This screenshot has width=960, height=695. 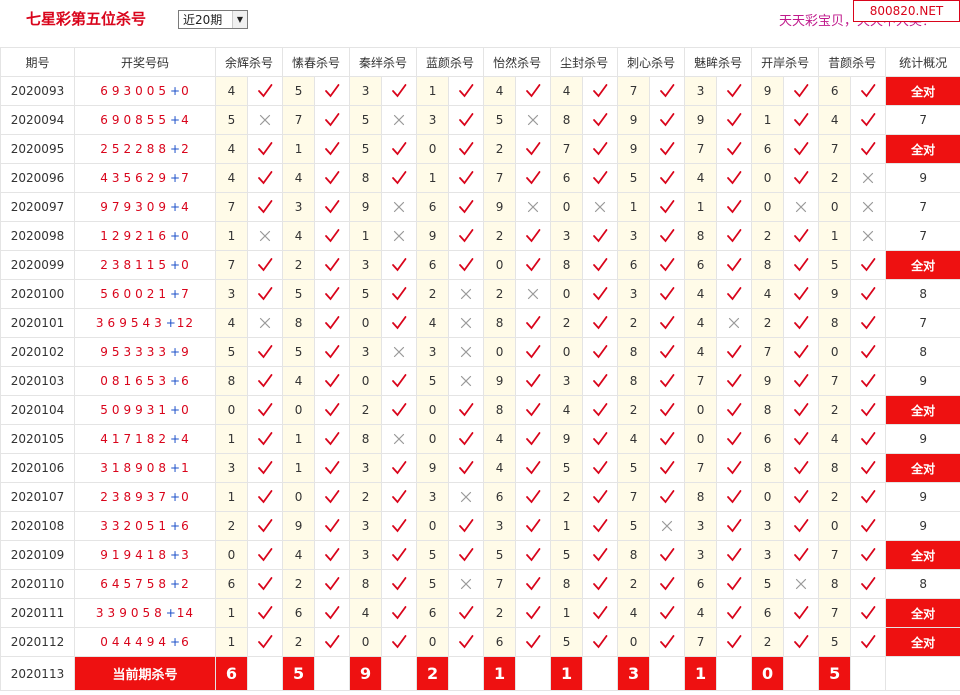 What do you see at coordinates (922, 149) in the screenshot?
I see `all-correct-badge: 全对` at bounding box center [922, 149].